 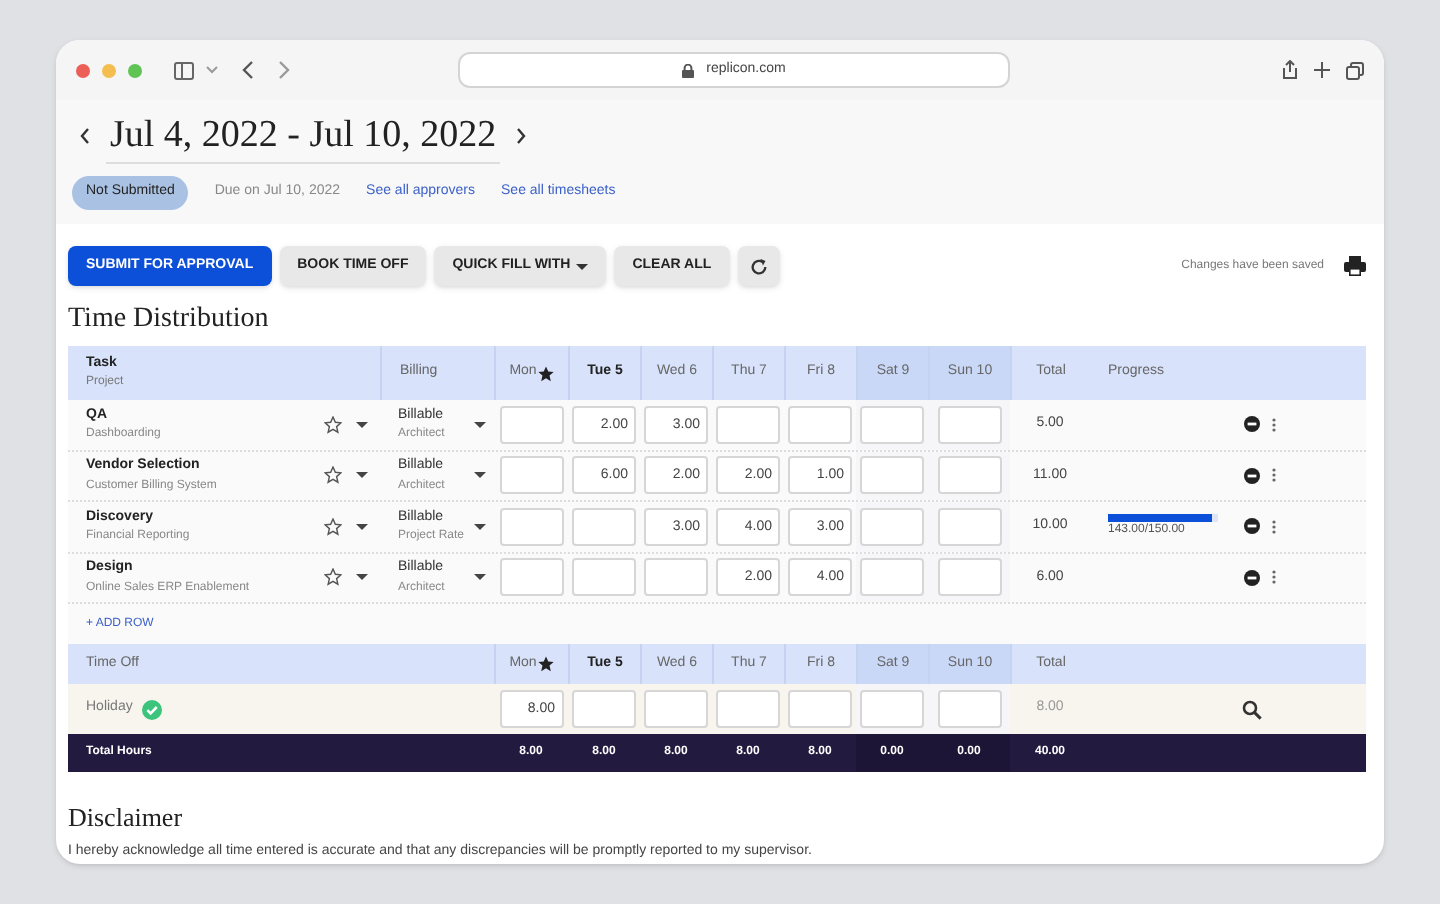 What do you see at coordinates (688, 70) in the screenshot?
I see `lock-icon` at bounding box center [688, 70].